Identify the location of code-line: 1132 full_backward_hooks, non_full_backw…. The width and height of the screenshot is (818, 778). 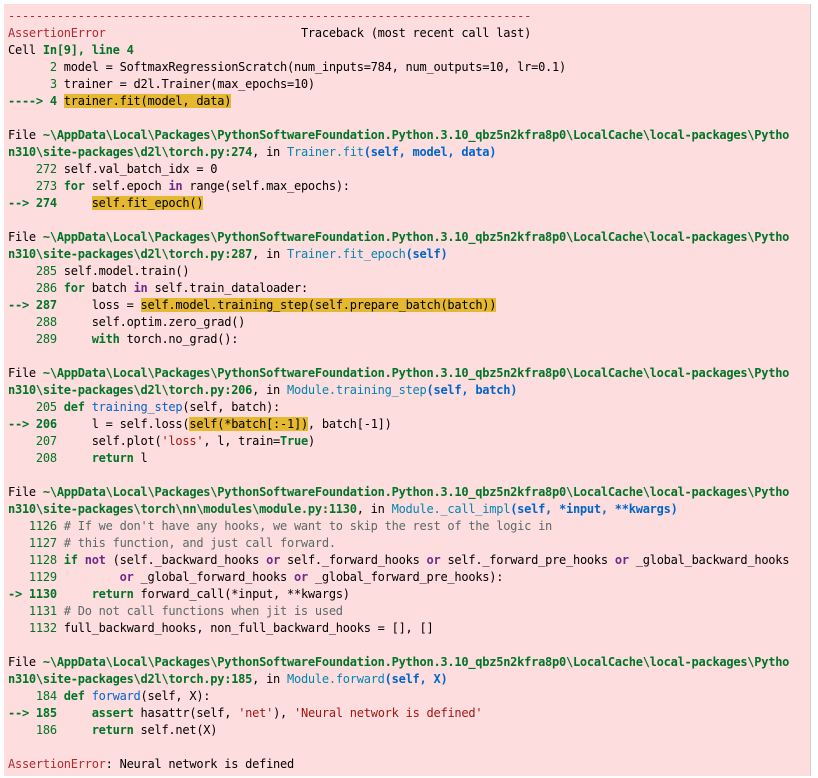
(221, 628).